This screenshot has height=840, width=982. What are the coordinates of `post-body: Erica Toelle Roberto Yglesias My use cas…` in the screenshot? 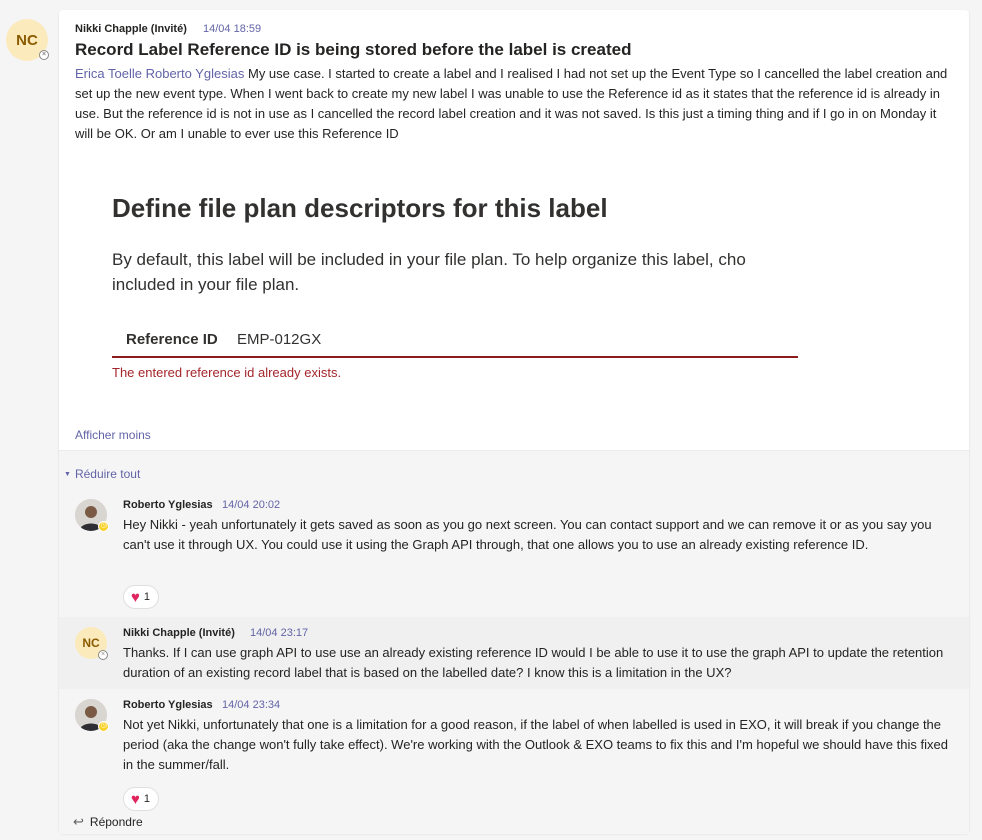 It's located at (515, 104).